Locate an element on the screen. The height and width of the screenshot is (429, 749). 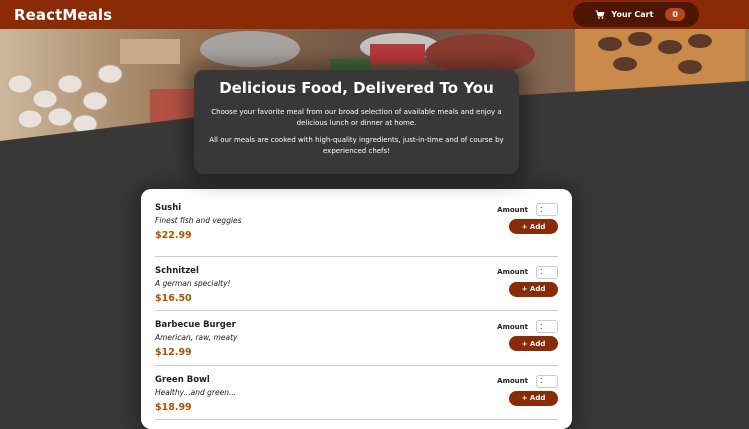
meal-description: American, raw, meaty is located at coordinates (196, 337).